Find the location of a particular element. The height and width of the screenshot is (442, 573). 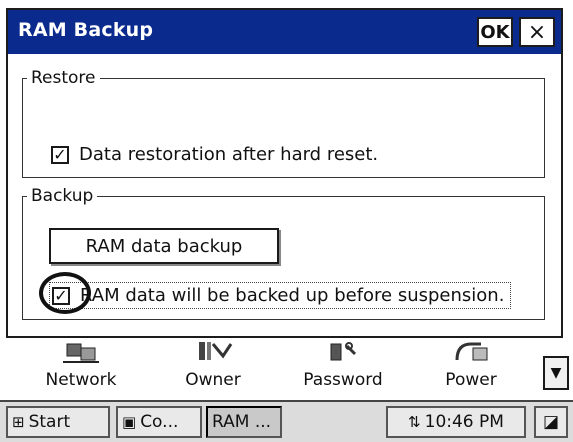

control-panel-item-network: Network is located at coordinates (81, 369).